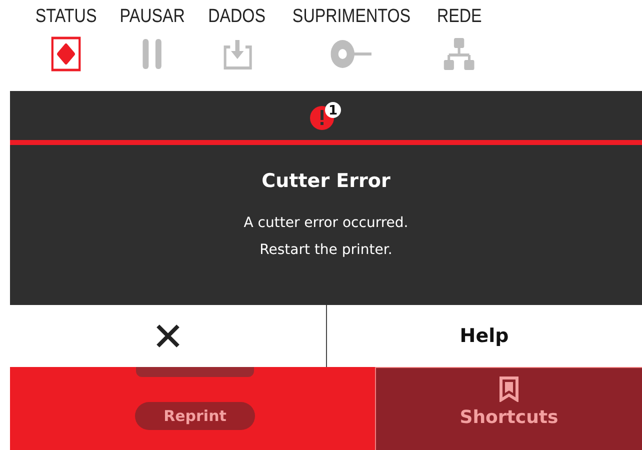 This screenshot has width=642, height=450. What do you see at coordinates (326, 181) in the screenshot?
I see `dialog-title: Cutter Error` at bounding box center [326, 181].